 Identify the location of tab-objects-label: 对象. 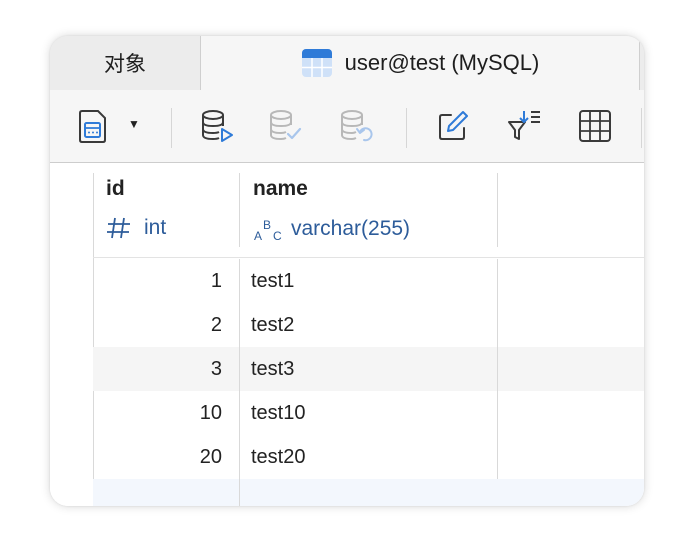
(125, 64).